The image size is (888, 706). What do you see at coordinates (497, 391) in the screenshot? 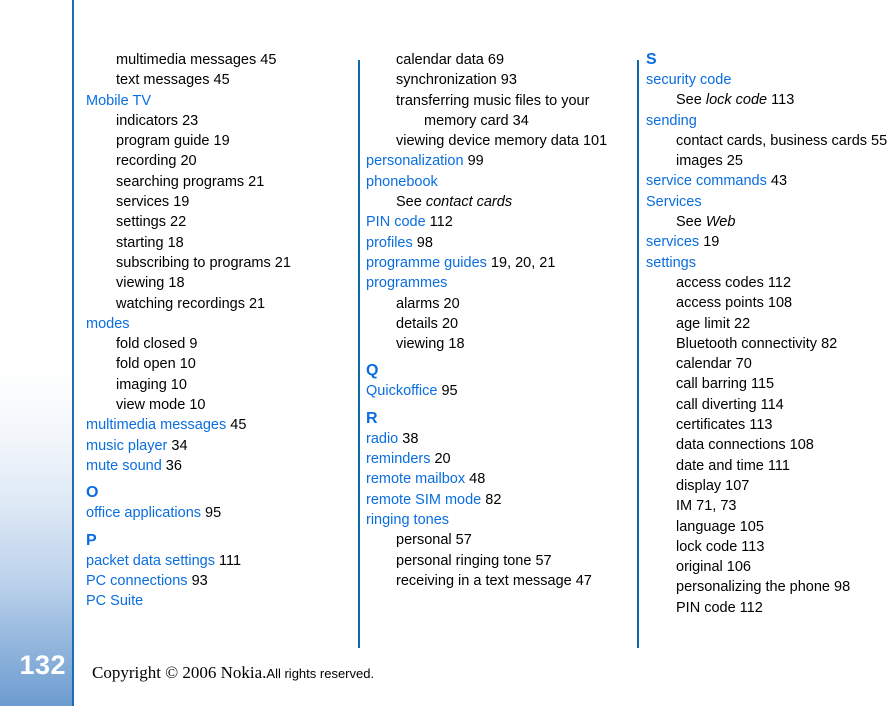
I see `index-entry: Quickoffice 95` at bounding box center [497, 391].